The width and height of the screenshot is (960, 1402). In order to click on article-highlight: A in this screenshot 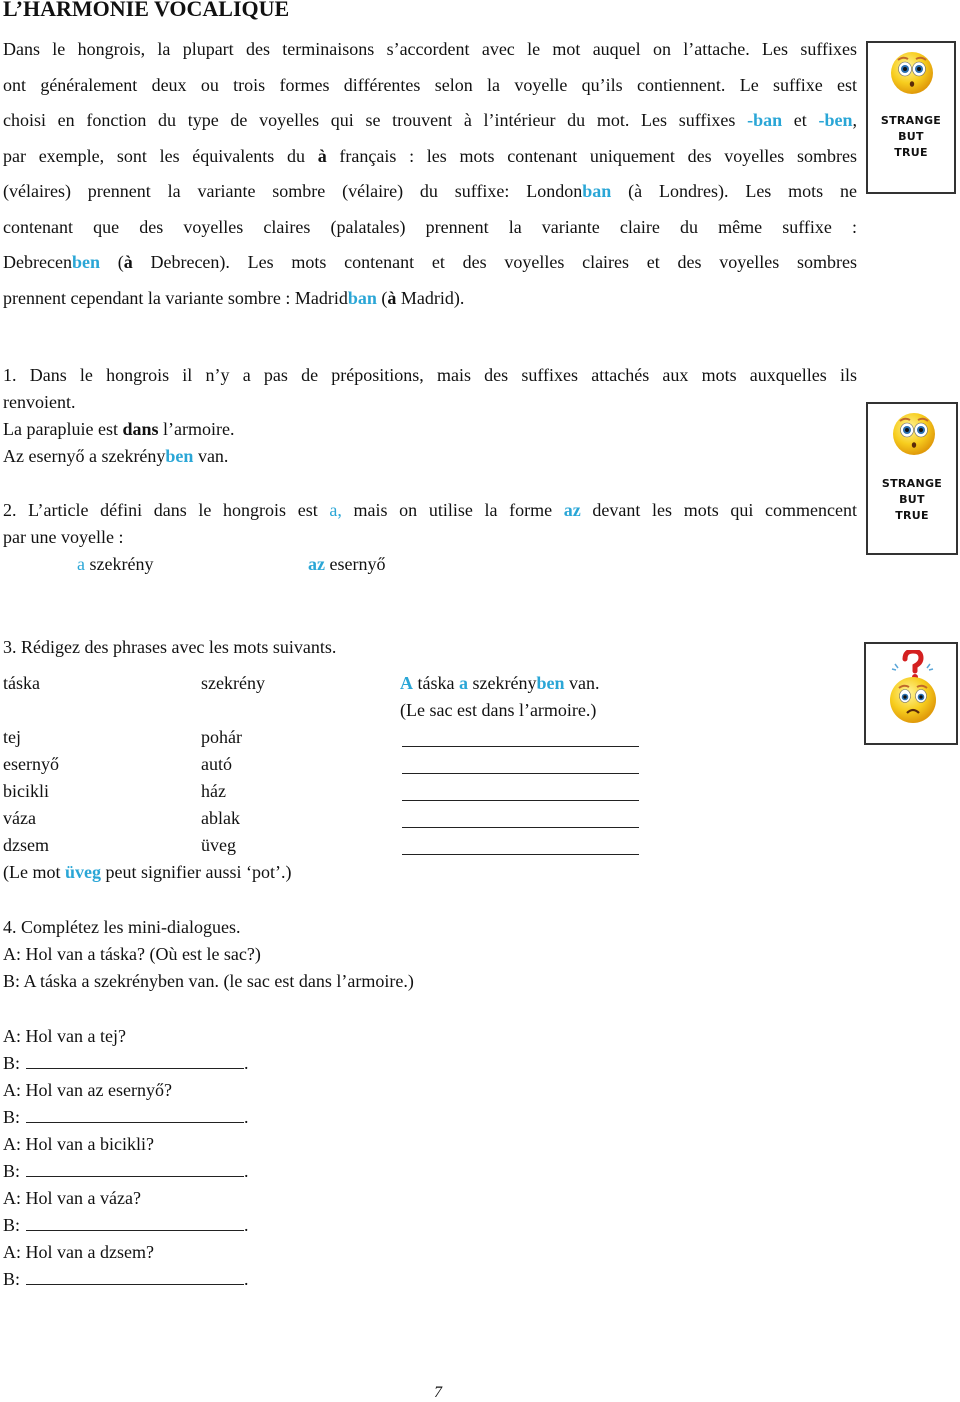, I will do `click(406, 683)`.